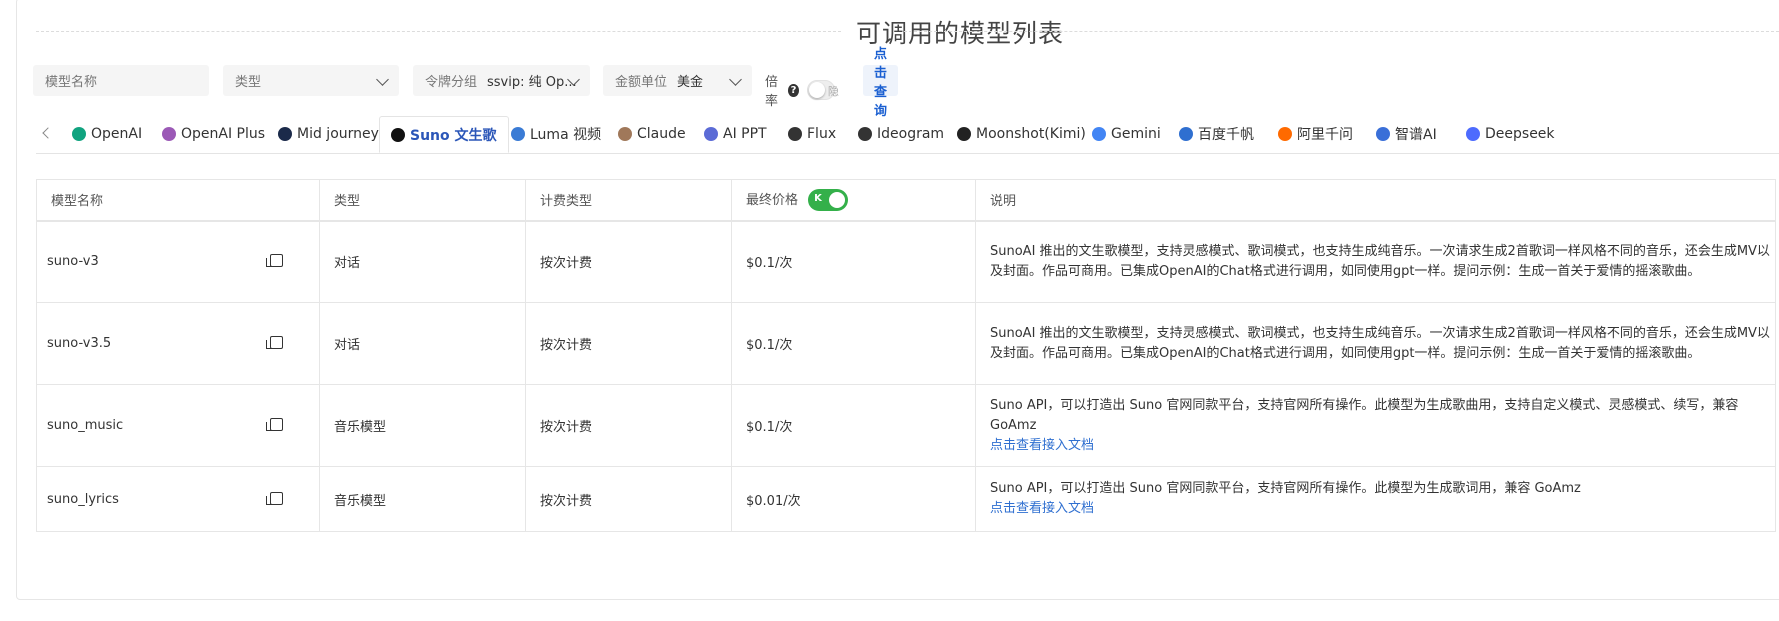 The height and width of the screenshot is (621, 1779). What do you see at coordinates (1325, 135) in the screenshot?
I see `tab-label: 阿里千问` at bounding box center [1325, 135].